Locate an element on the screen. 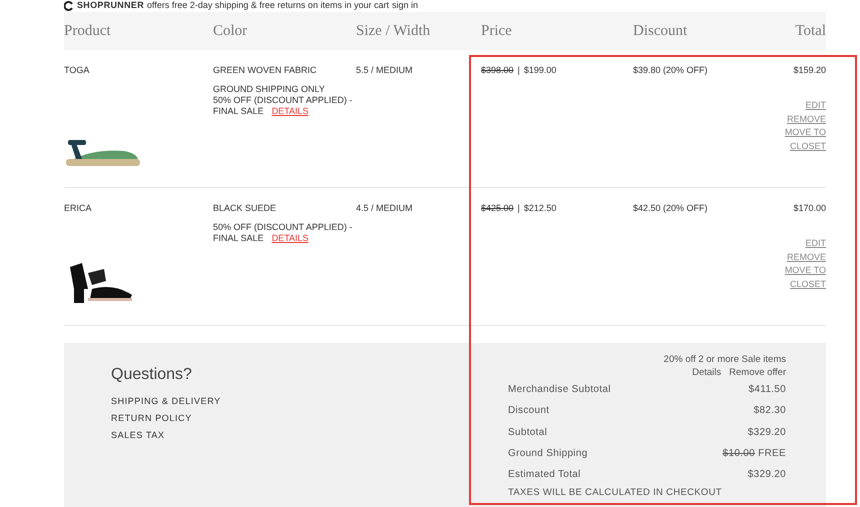  summary-label: Discount is located at coordinates (529, 411).